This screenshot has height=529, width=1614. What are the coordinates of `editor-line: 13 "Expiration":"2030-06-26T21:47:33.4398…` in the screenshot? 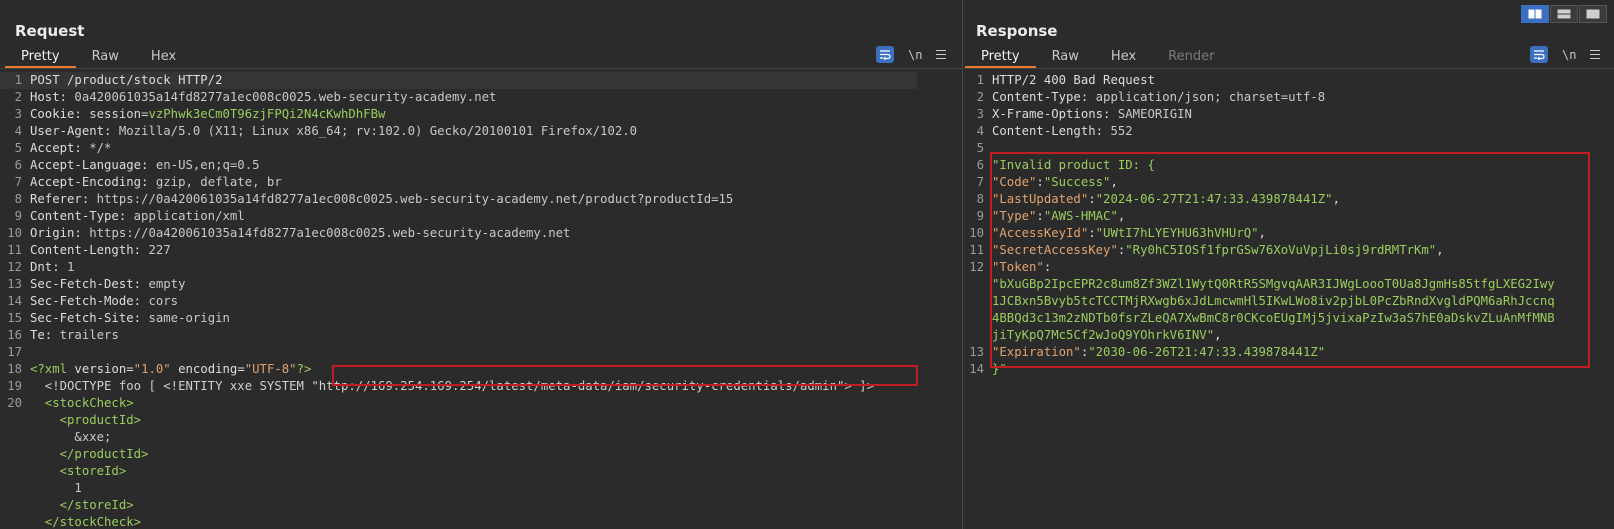 It's located at (1288, 352).